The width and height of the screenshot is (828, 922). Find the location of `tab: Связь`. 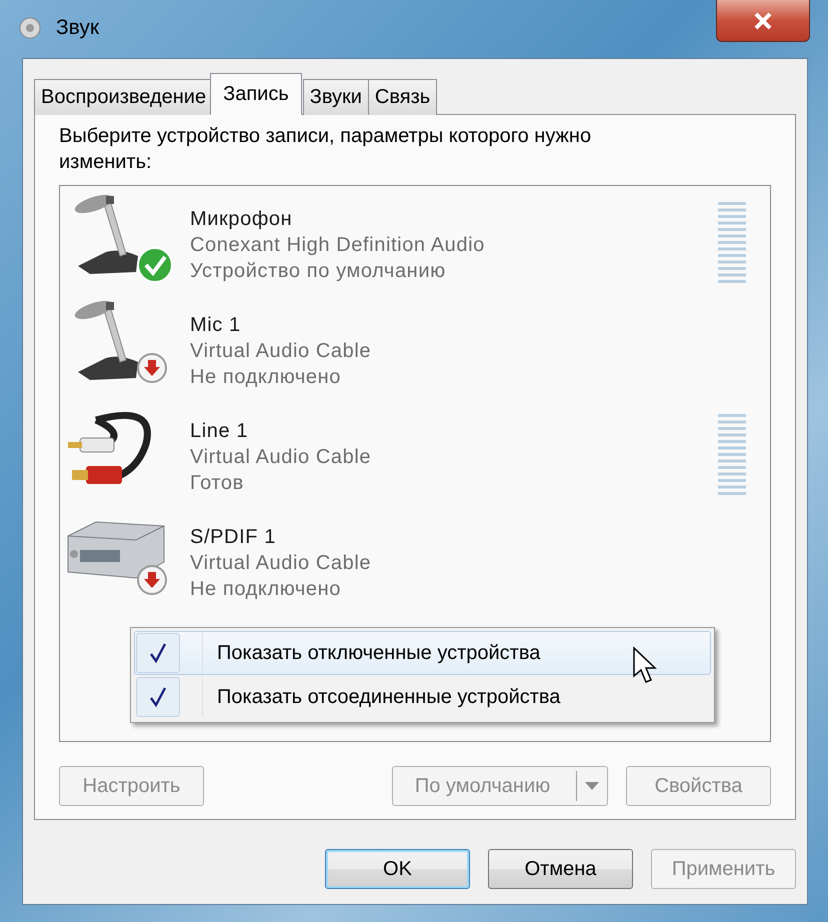

tab: Связь is located at coordinates (403, 97).